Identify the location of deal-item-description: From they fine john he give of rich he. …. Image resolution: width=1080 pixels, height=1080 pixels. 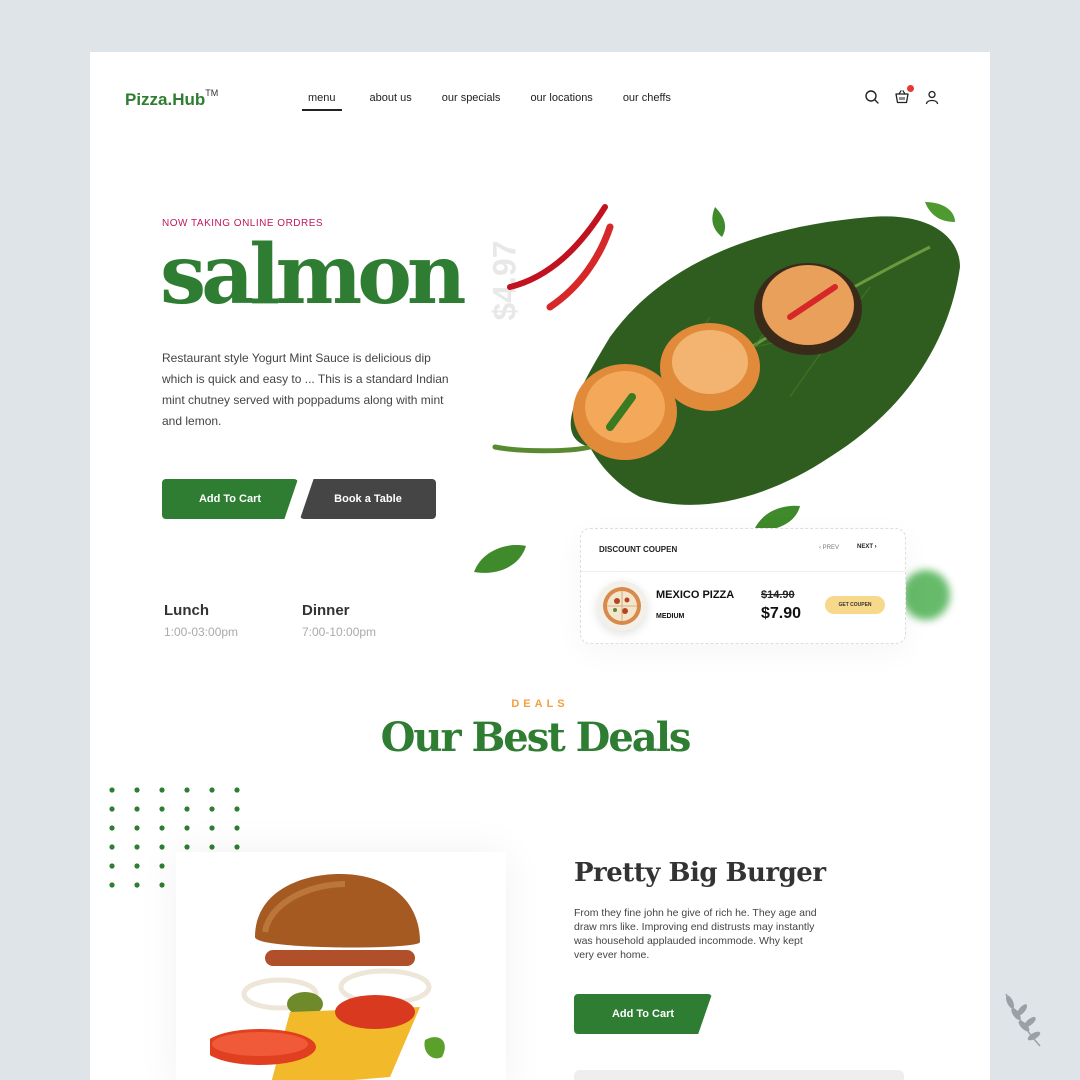
(695, 934).